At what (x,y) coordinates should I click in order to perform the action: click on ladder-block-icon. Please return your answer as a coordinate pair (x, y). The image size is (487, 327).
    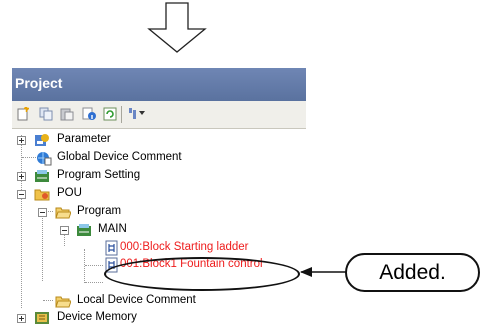
    Looking at the image, I should click on (112, 248).